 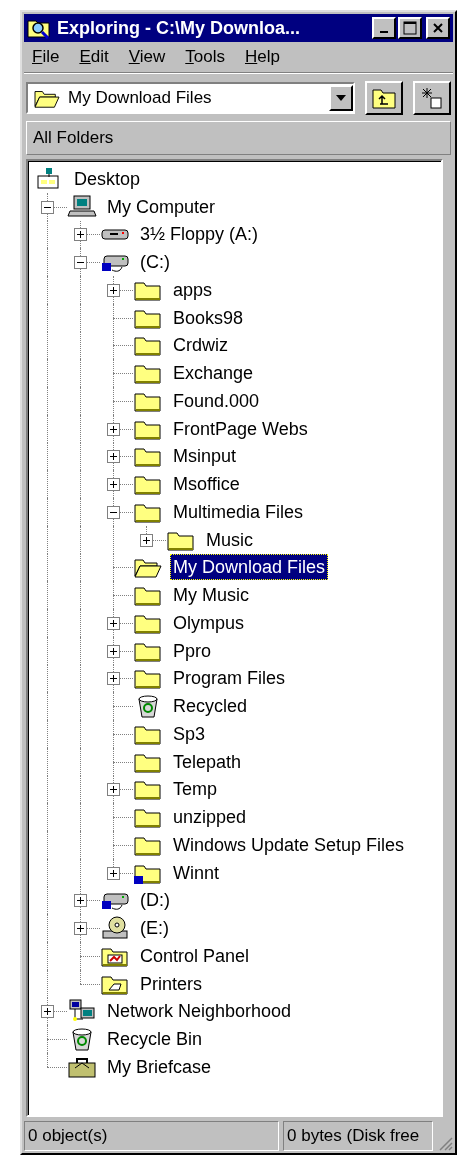 What do you see at coordinates (208, 317) in the screenshot?
I see `tree-item: Books98` at bounding box center [208, 317].